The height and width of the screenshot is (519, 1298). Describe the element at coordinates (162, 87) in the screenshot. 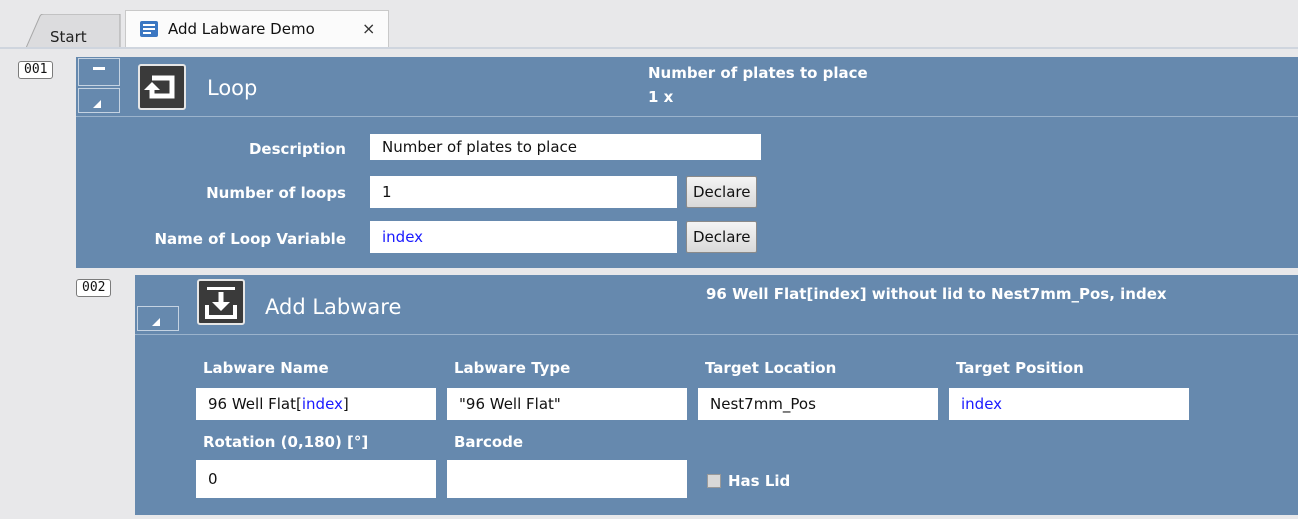

I see `loop-icon` at that location.